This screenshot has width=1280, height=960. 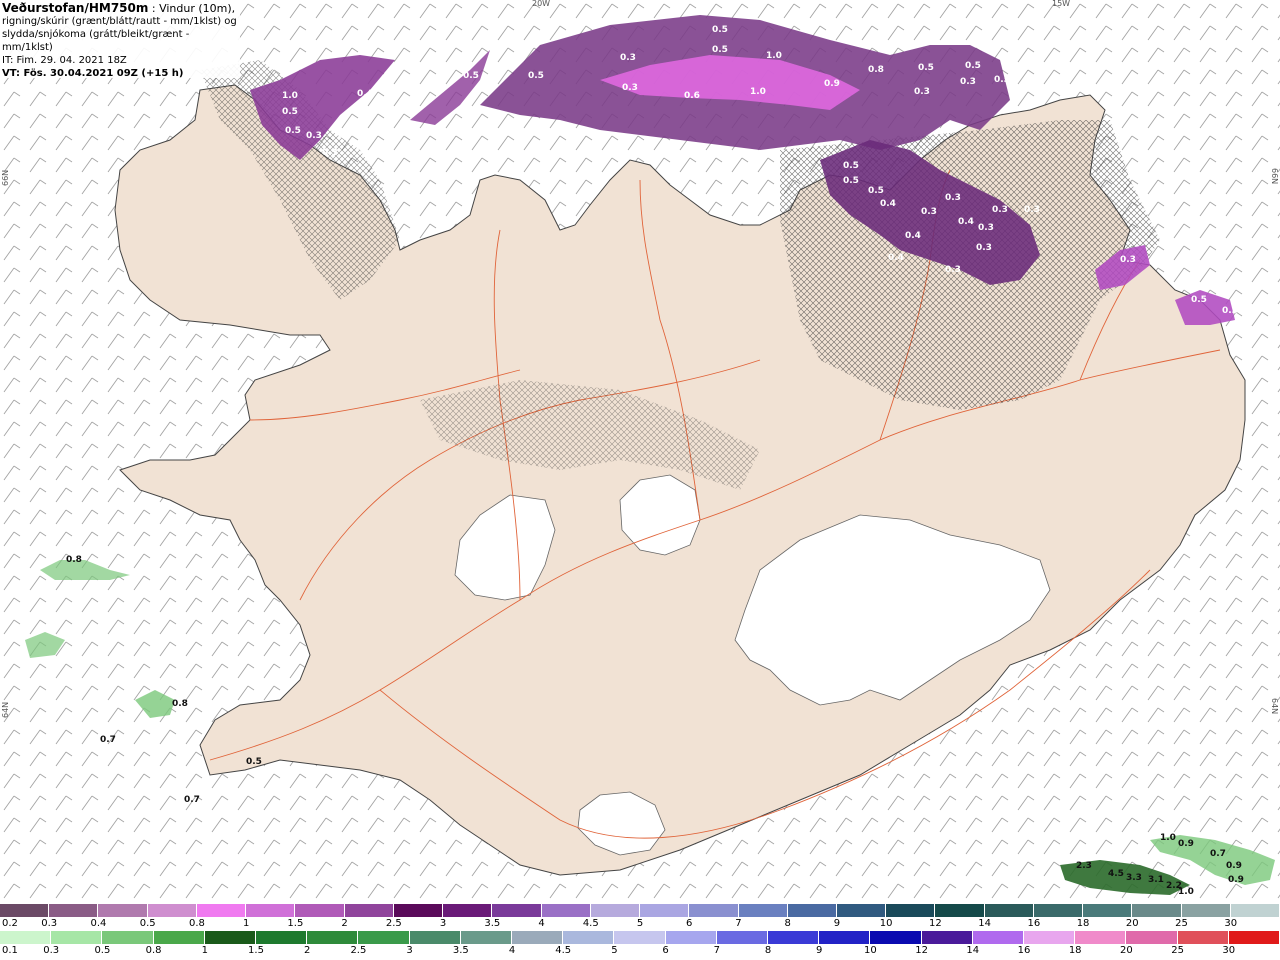 What do you see at coordinates (973, 950) in the screenshot?
I see `scale-tick-label: 14` at bounding box center [973, 950].